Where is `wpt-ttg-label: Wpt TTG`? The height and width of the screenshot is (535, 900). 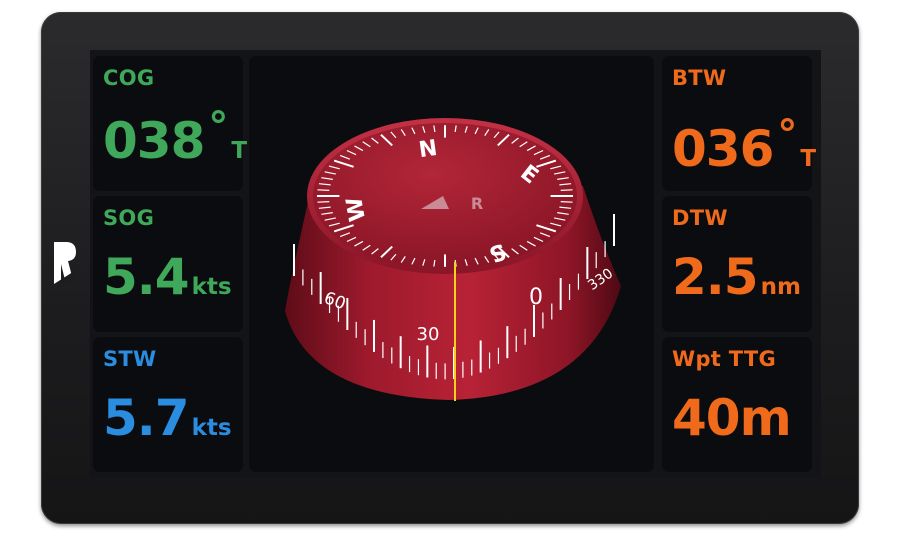 wpt-ttg-label: Wpt TTG is located at coordinates (724, 359).